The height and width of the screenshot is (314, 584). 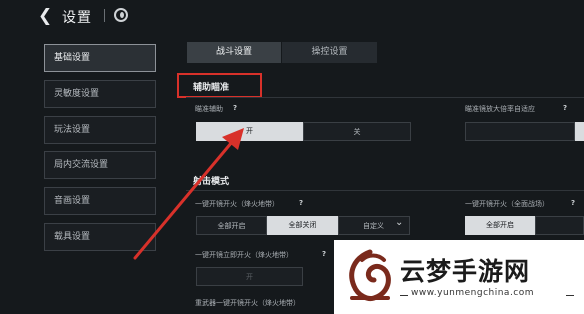 I want to click on watermark-rule-right, so click(x=570, y=295).